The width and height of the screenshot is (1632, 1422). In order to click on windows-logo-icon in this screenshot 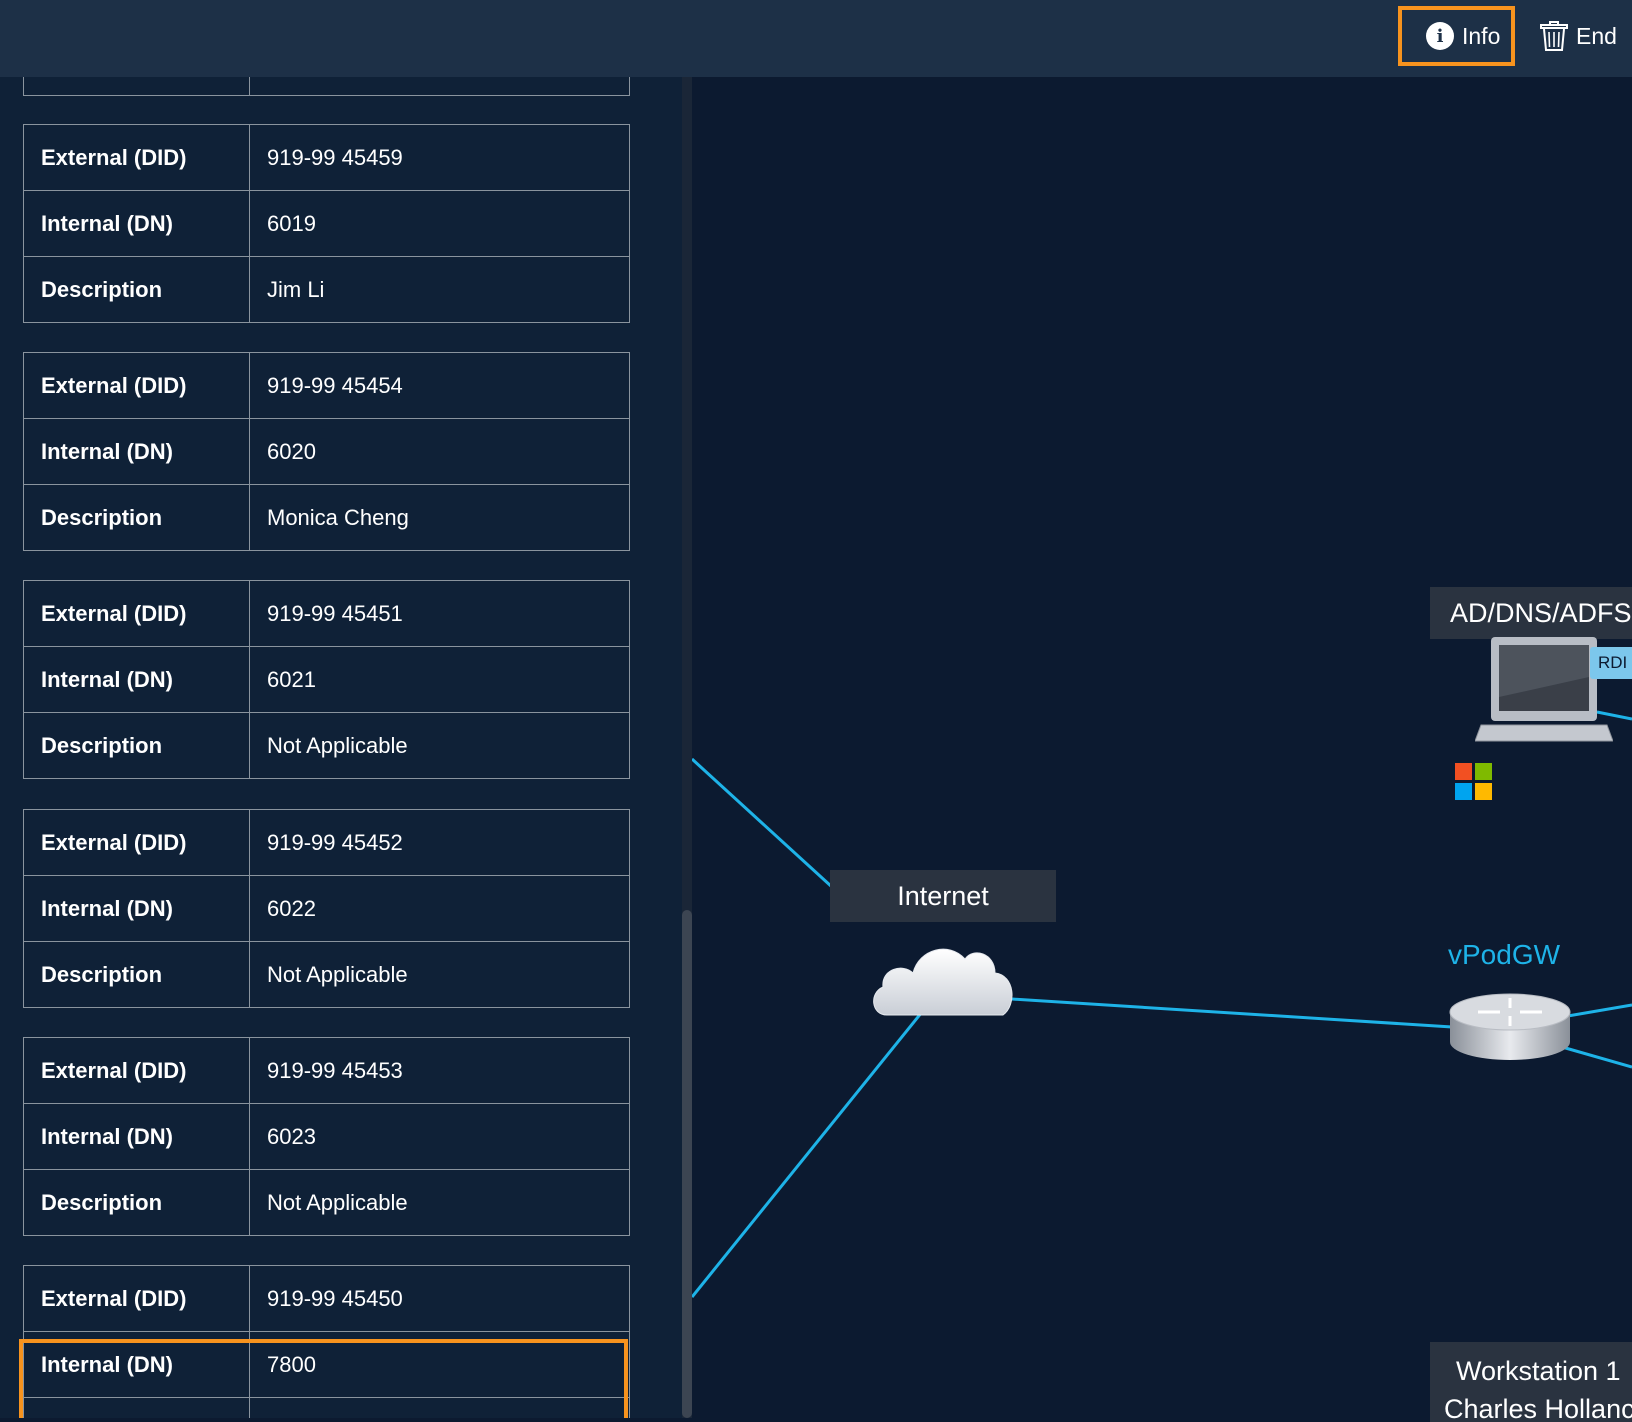, I will do `click(1473, 781)`.